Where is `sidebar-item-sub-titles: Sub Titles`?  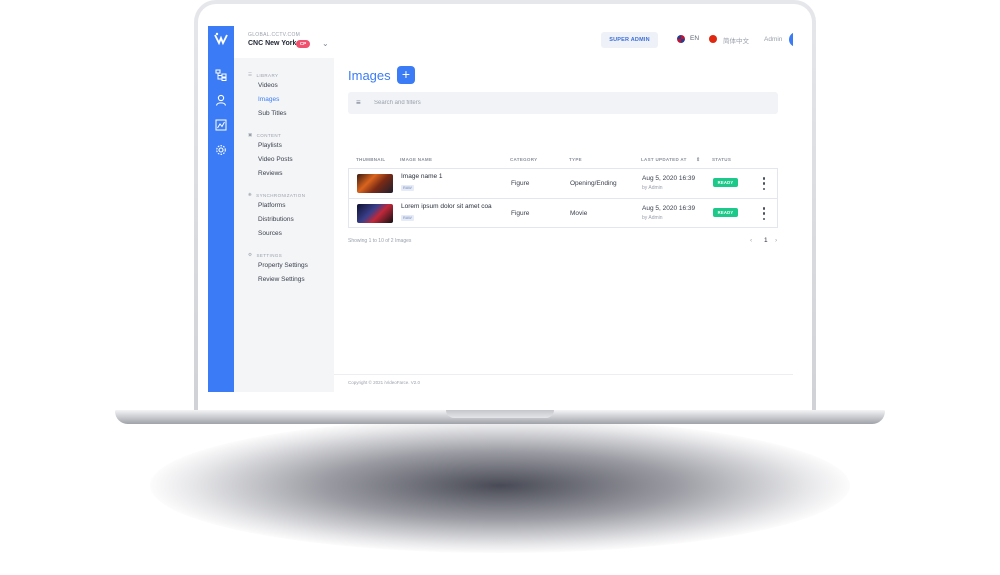 sidebar-item-sub-titles: Sub Titles is located at coordinates (272, 113).